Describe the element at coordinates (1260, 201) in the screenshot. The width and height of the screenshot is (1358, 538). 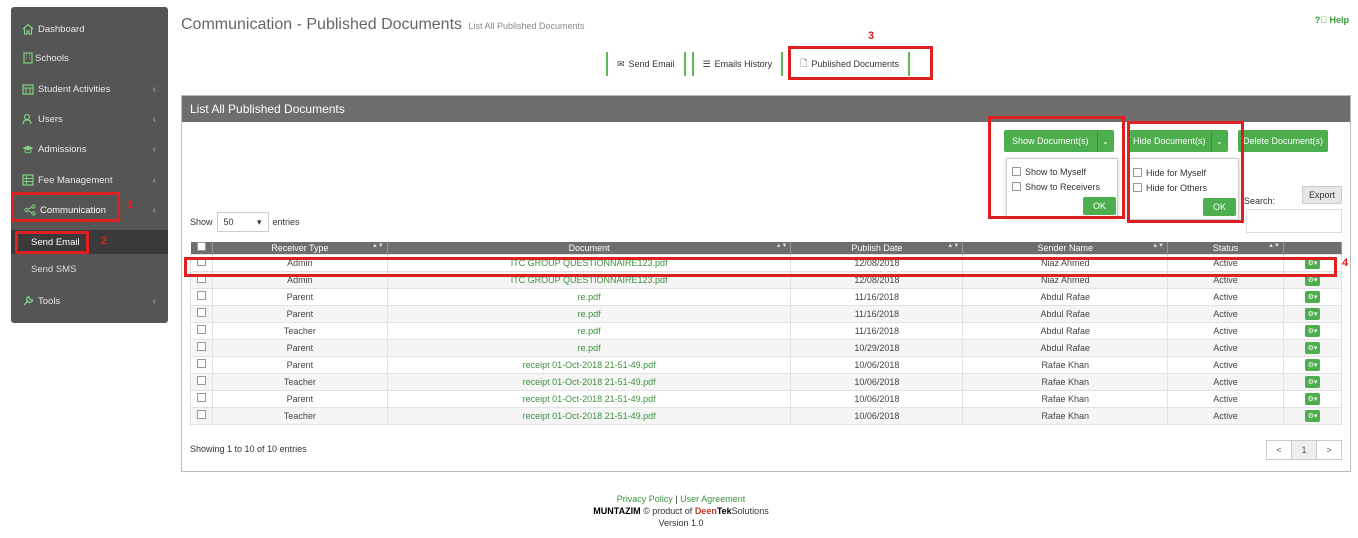
I see `search-label: Search:` at that location.